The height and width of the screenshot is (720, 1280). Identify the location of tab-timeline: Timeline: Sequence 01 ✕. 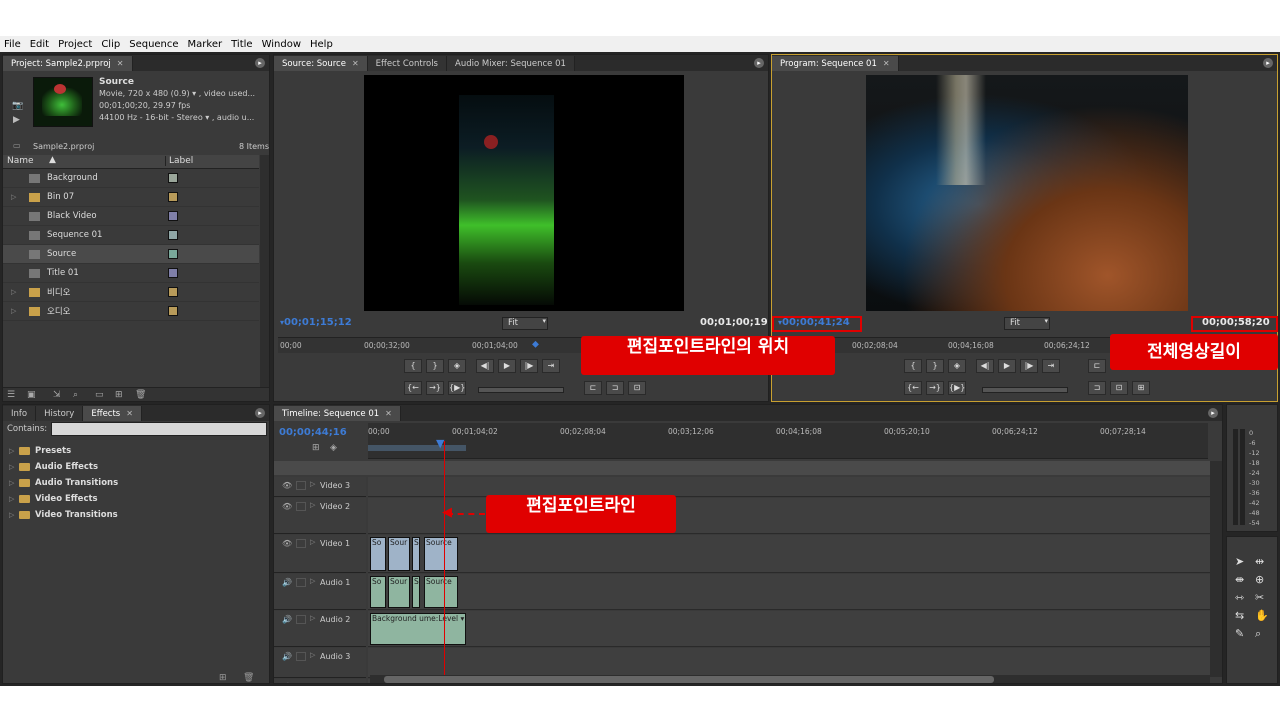
(337, 413).